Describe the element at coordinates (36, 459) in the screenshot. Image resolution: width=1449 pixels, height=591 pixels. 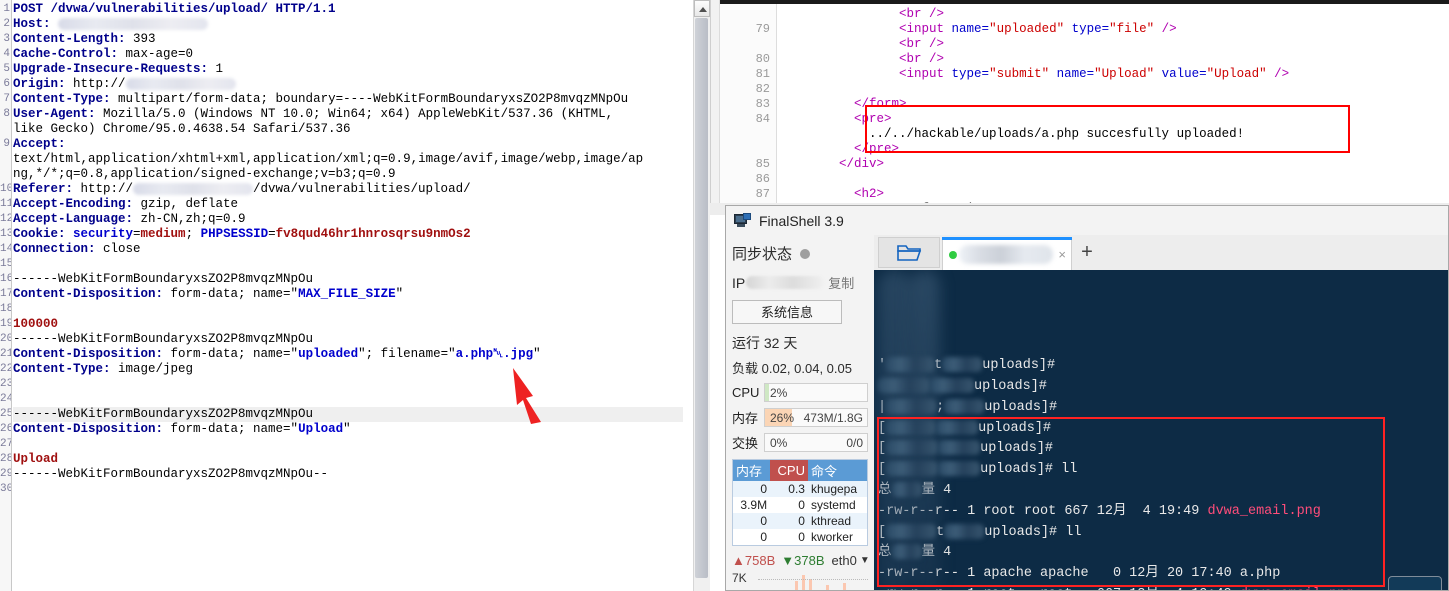
I see `request-line: Upload` at that location.